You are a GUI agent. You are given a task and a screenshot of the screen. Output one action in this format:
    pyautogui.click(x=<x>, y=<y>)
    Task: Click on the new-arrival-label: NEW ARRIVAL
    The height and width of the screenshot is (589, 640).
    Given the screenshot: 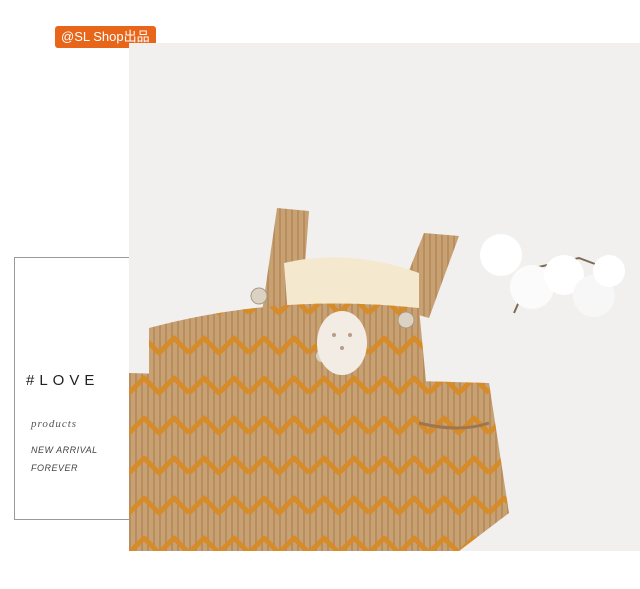 What is the action you would take?
    pyautogui.click(x=64, y=450)
    